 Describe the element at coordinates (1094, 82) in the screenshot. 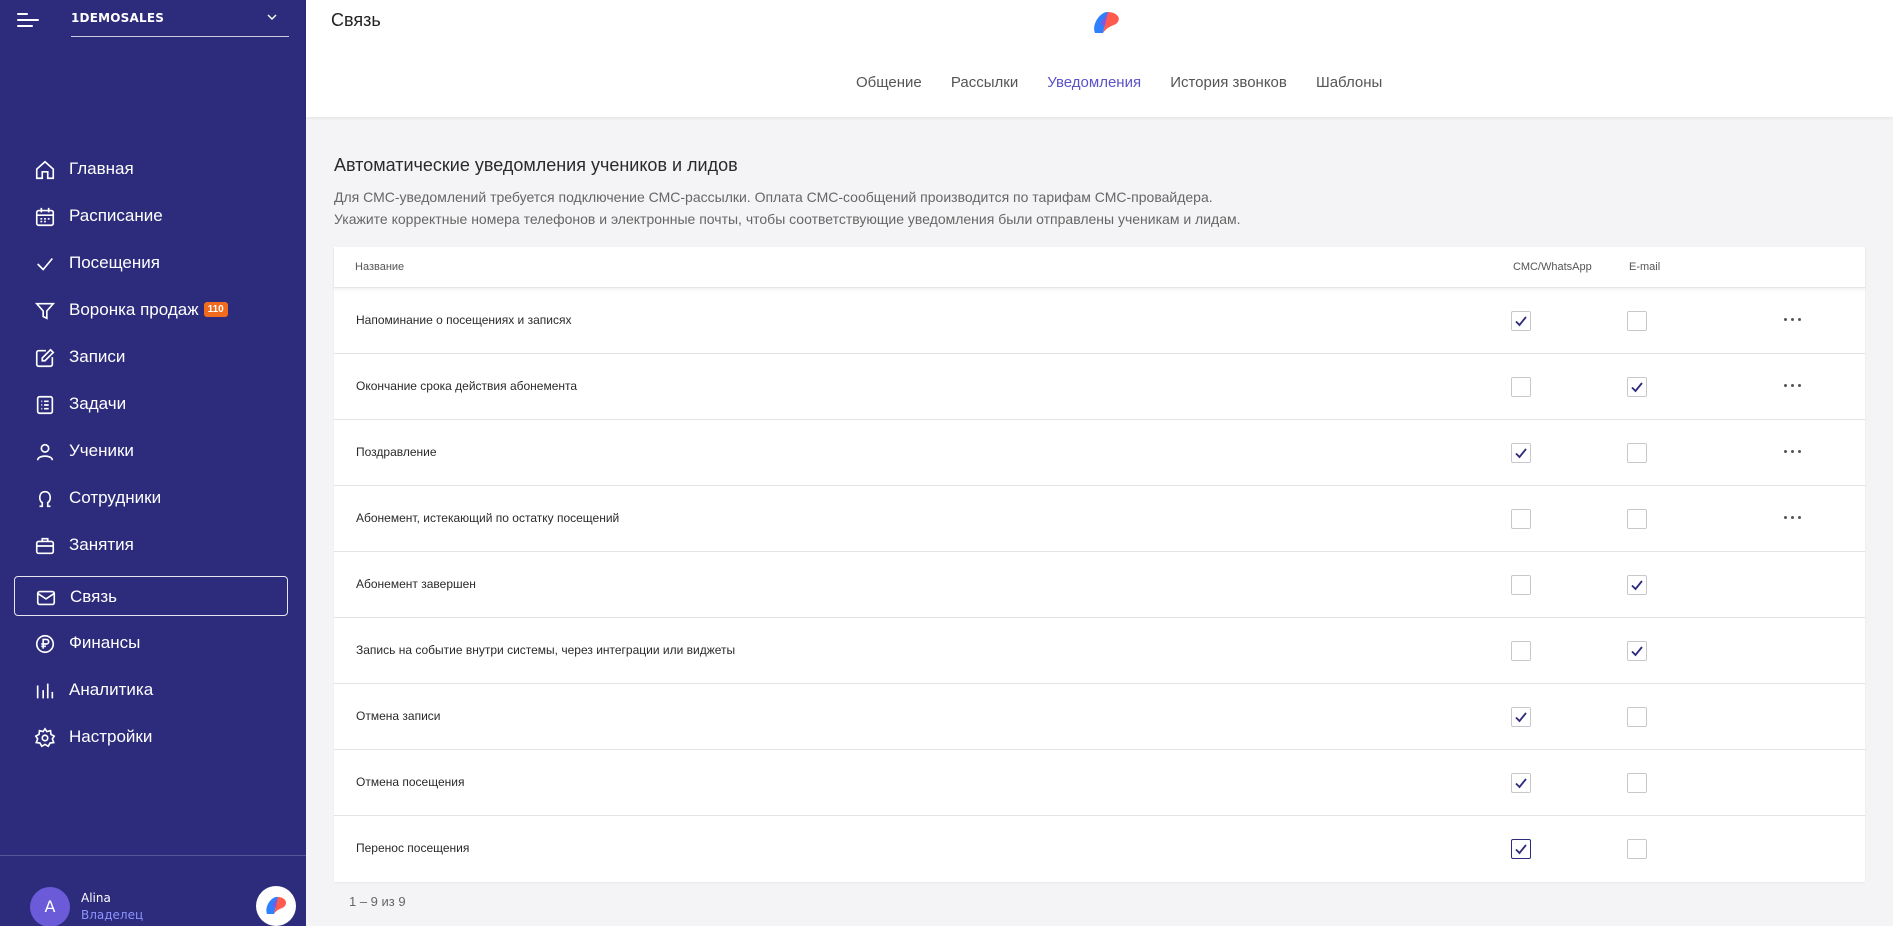

I see `tab-notifications: Уведомления` at that location.